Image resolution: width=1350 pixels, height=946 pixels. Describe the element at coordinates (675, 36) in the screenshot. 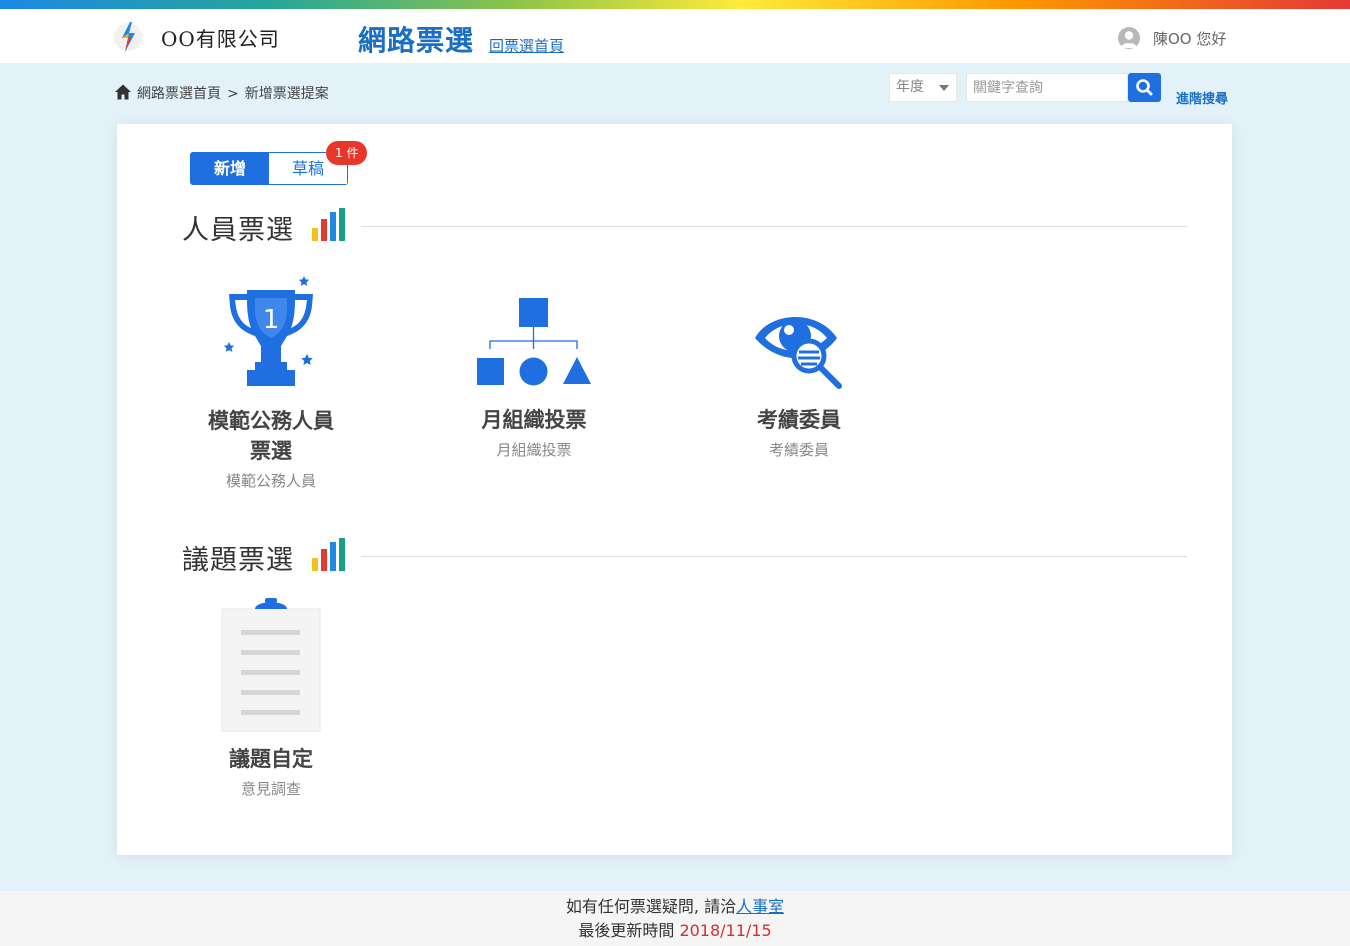

I see `top-header: OO有限公司 網路票選 回票選首頁 陳OO 您好` at that location.